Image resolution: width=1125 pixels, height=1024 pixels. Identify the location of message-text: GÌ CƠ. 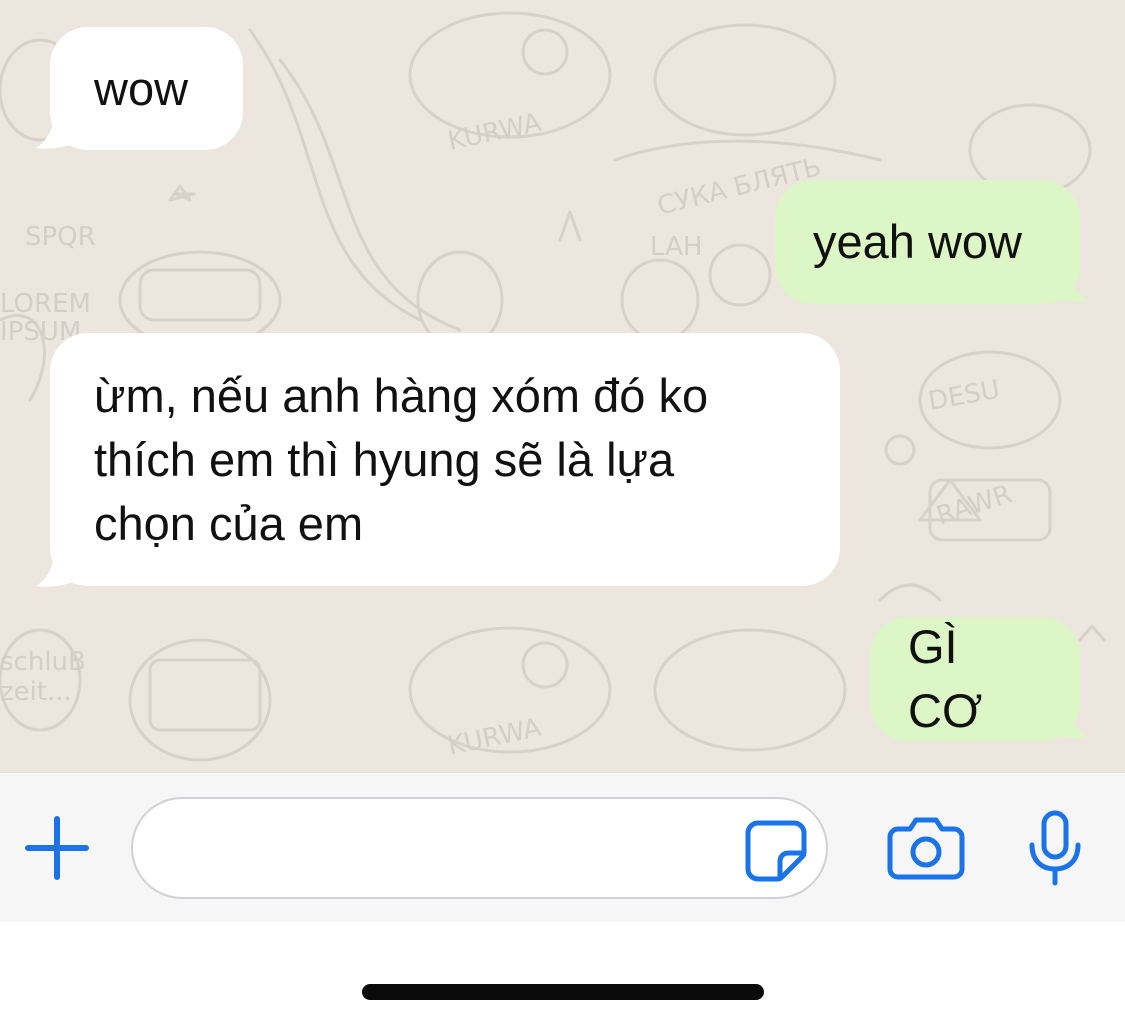
(945, 678).